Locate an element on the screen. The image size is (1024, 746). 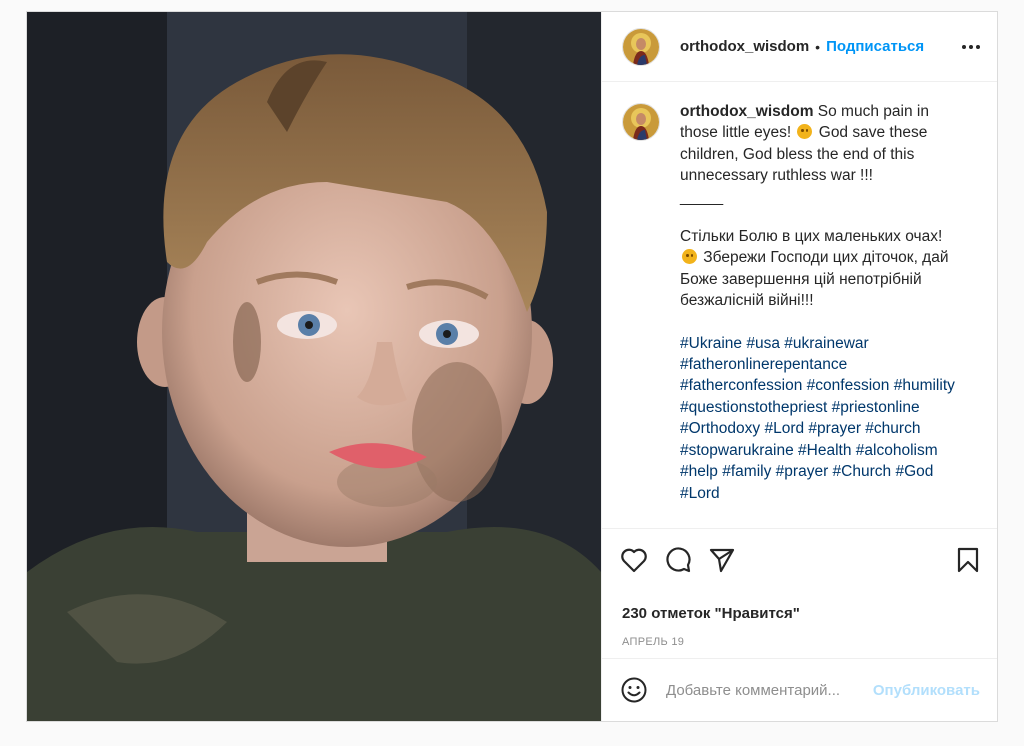
author-username: orthodox_wisdom is located at coordinates (744, 46).